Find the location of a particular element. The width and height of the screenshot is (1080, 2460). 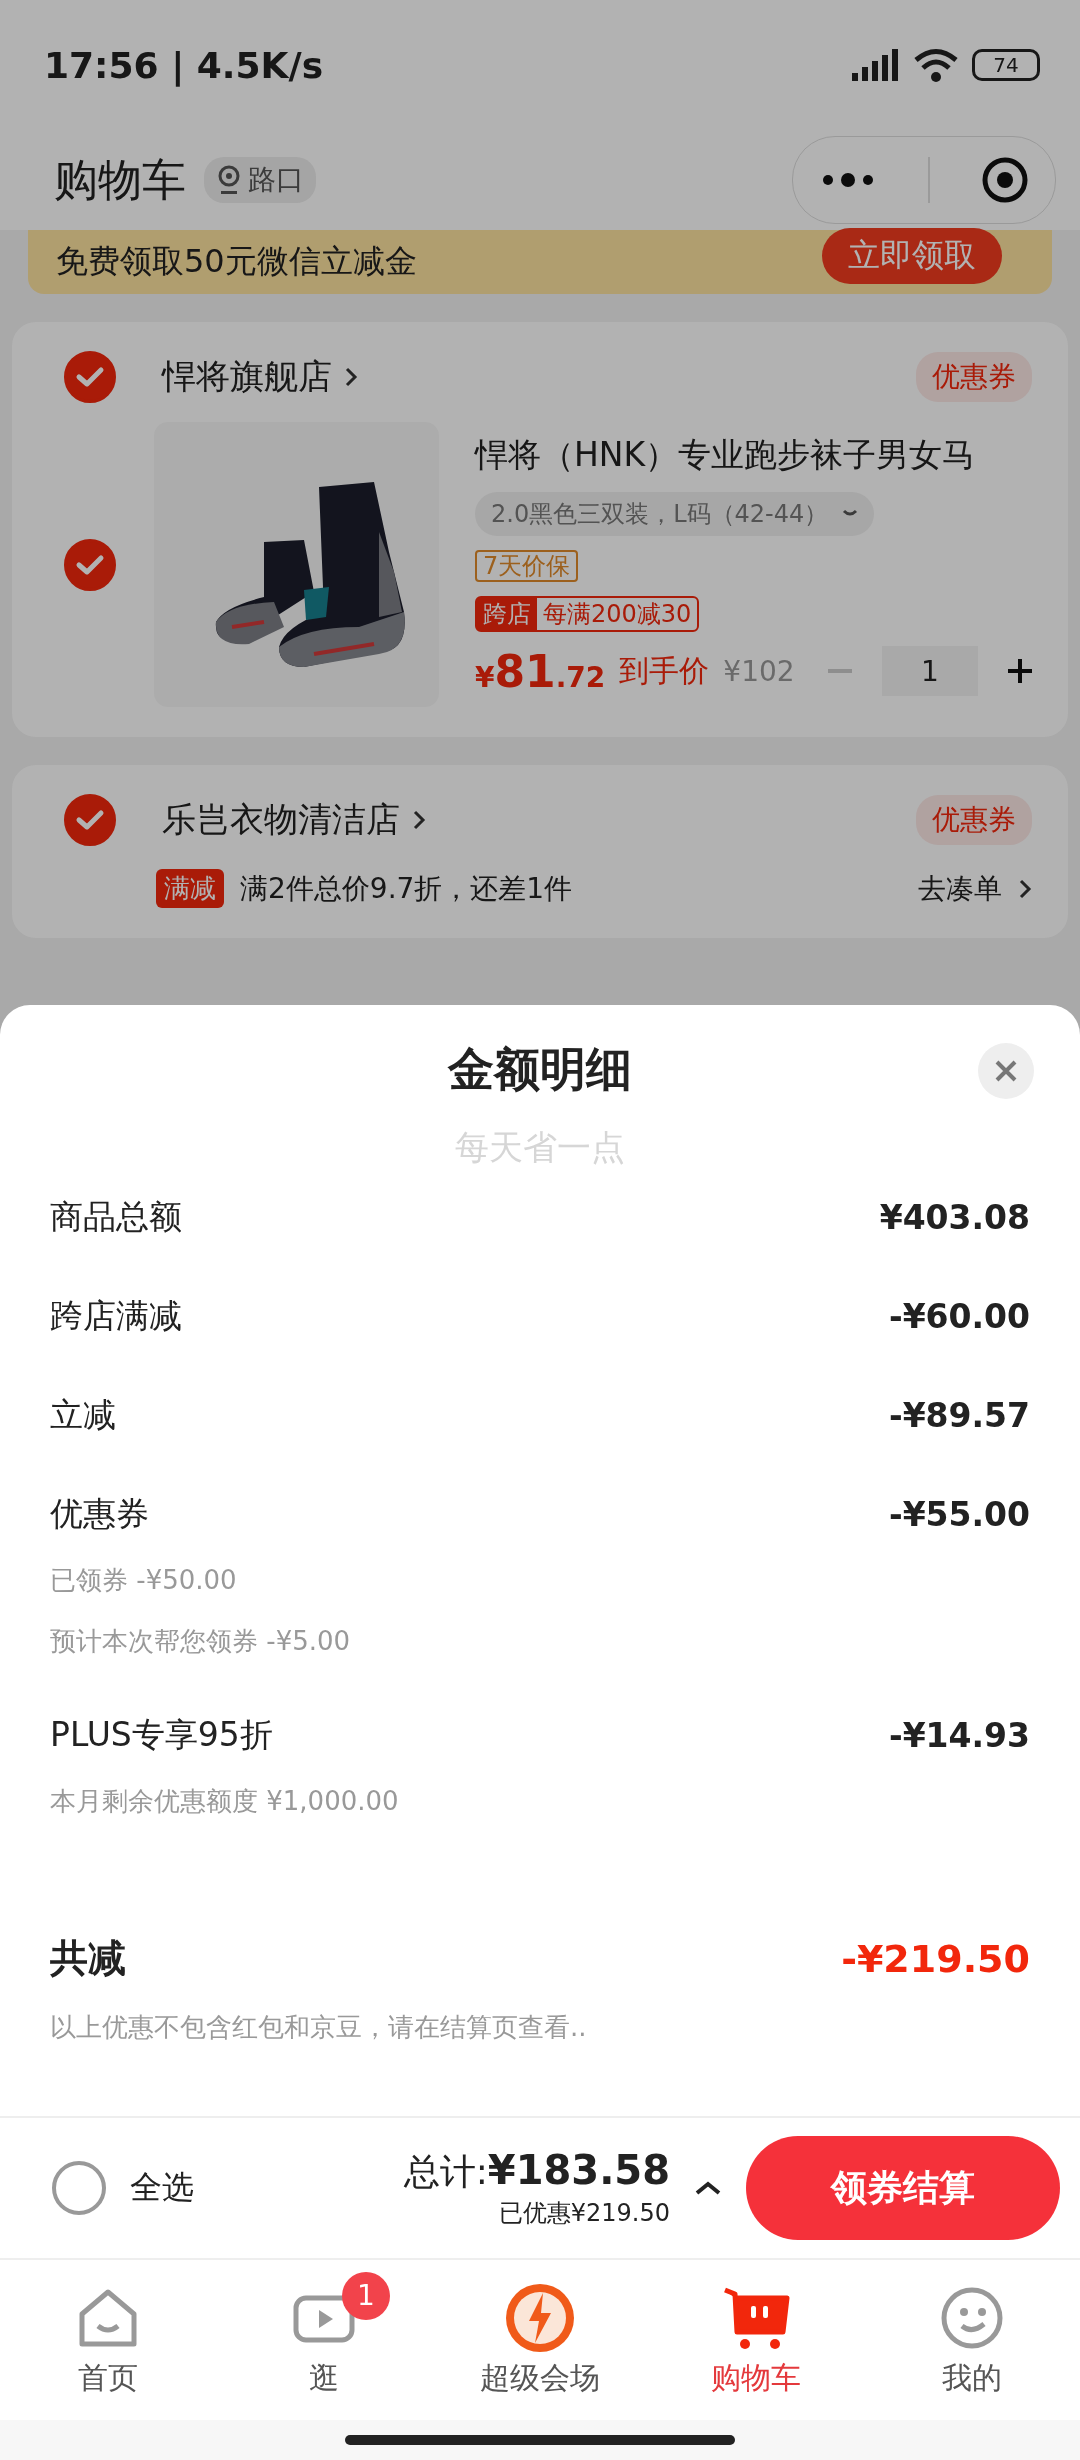

total-discount-label: 共减 is located at coordinates (88, 1958).